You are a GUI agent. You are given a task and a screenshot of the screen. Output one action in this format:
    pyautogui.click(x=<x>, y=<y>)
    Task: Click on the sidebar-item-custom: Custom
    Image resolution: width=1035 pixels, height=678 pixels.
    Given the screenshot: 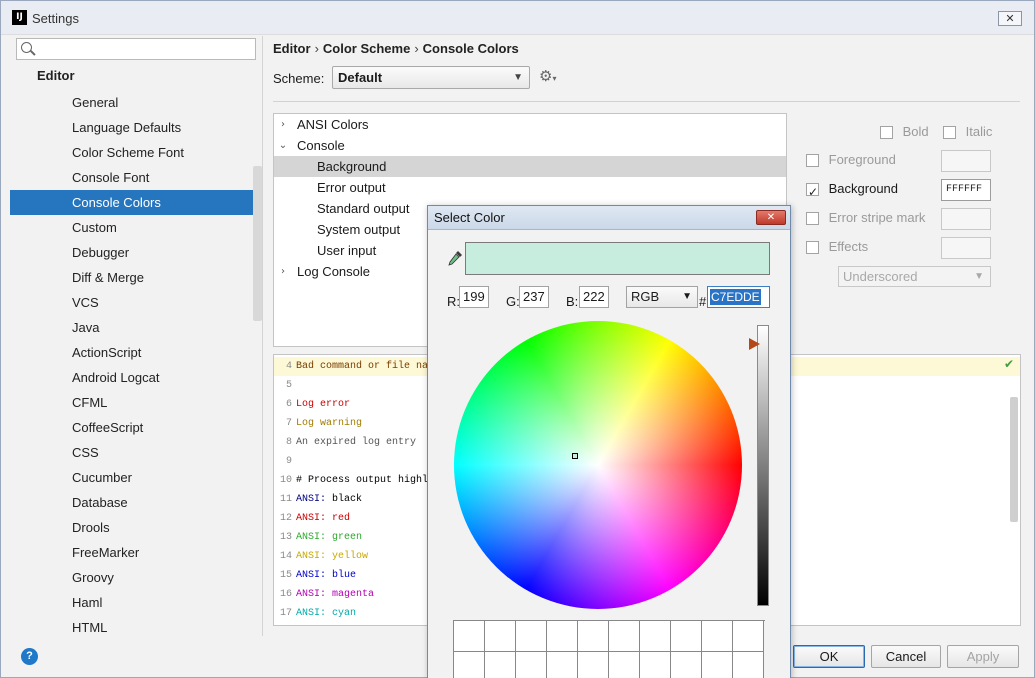 What is the action you would take?
    pyautogui.click(x=136, y=227)
    